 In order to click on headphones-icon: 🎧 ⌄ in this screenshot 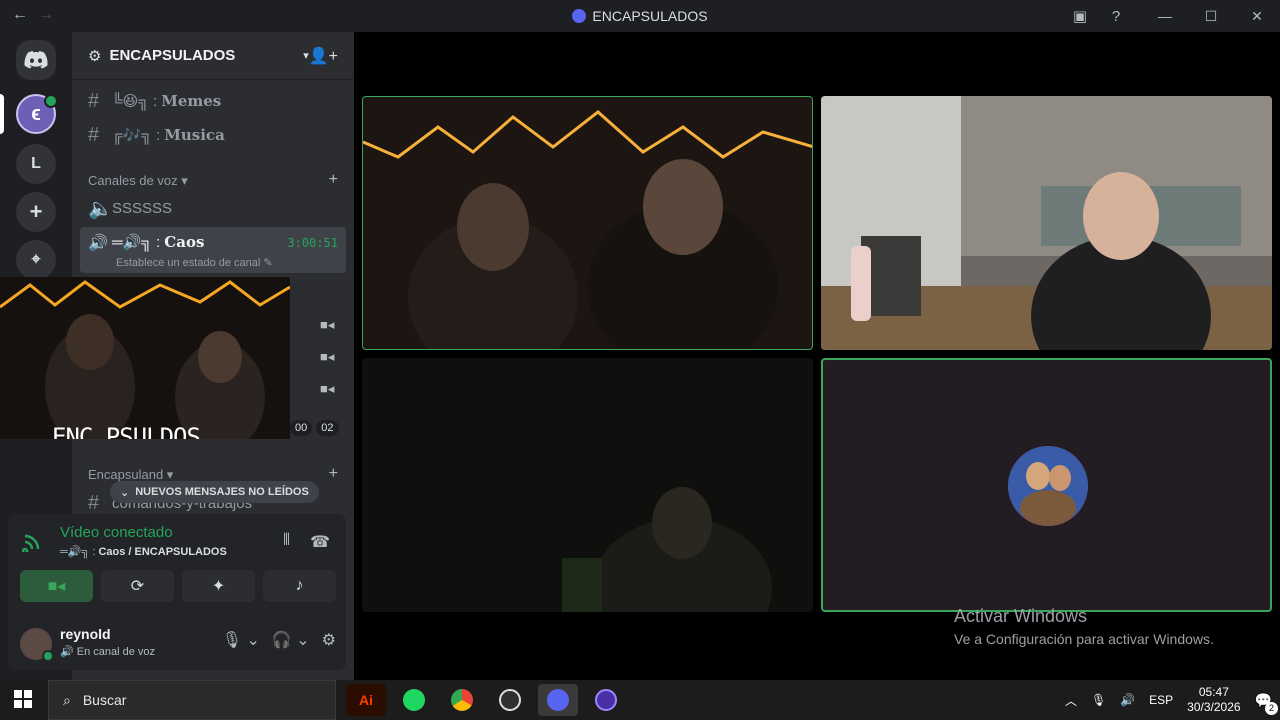, I will do `click(291, 640)`.